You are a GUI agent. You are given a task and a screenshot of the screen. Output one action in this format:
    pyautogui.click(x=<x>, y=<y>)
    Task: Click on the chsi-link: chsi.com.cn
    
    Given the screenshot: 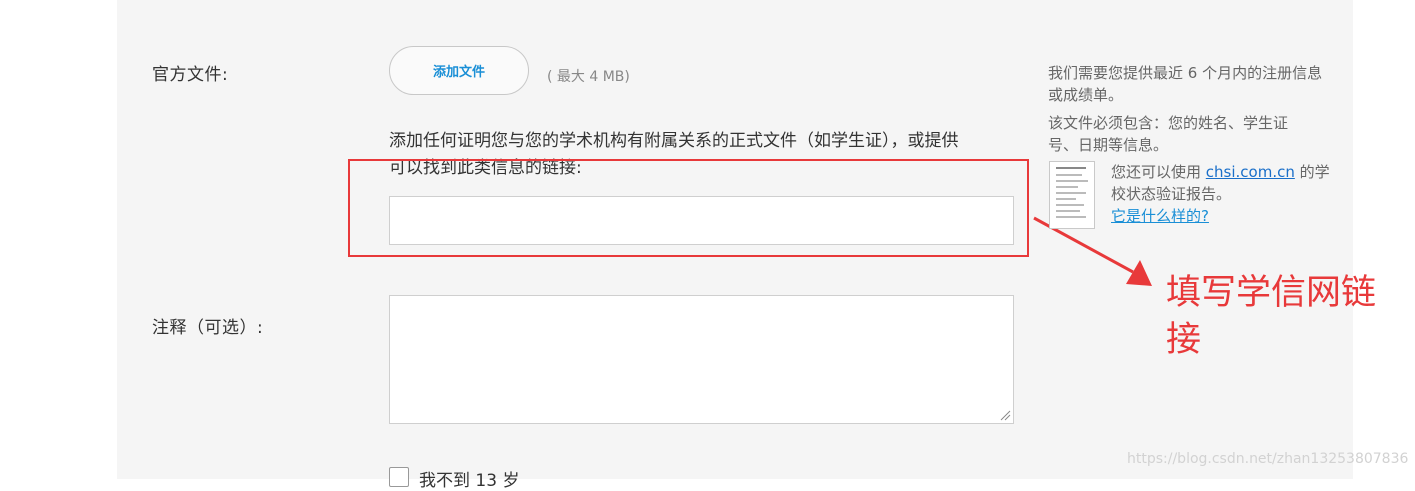 What is the action you would take?
    pyautogui.click(x=1250, y=172)
    